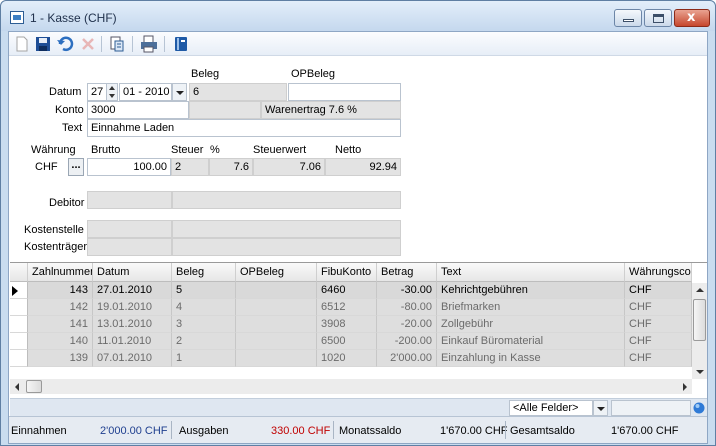 The width and height of the screenshot is (716, 446). Describe the element at coordinates (531, 341) in the screenshot. I see `cell-text: Einkauf Büromaterial` at that location.